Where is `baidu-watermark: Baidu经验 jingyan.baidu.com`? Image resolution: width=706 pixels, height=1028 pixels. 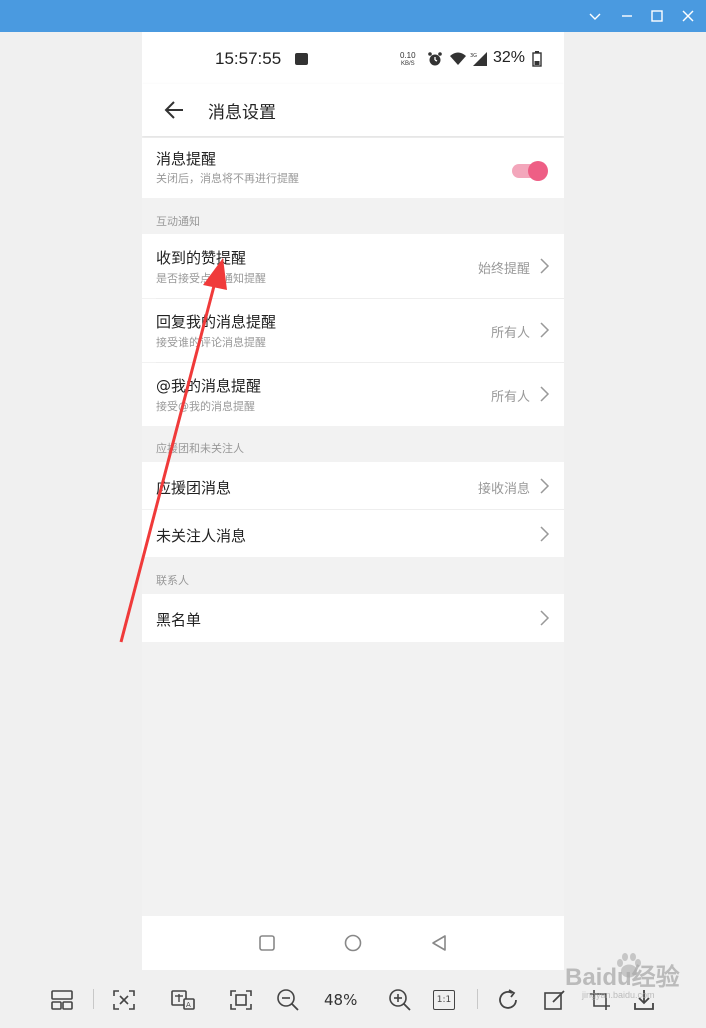
baidu-watermark: Baidu经验 jingyan.baidu.com is located at coordinates (620, 980).